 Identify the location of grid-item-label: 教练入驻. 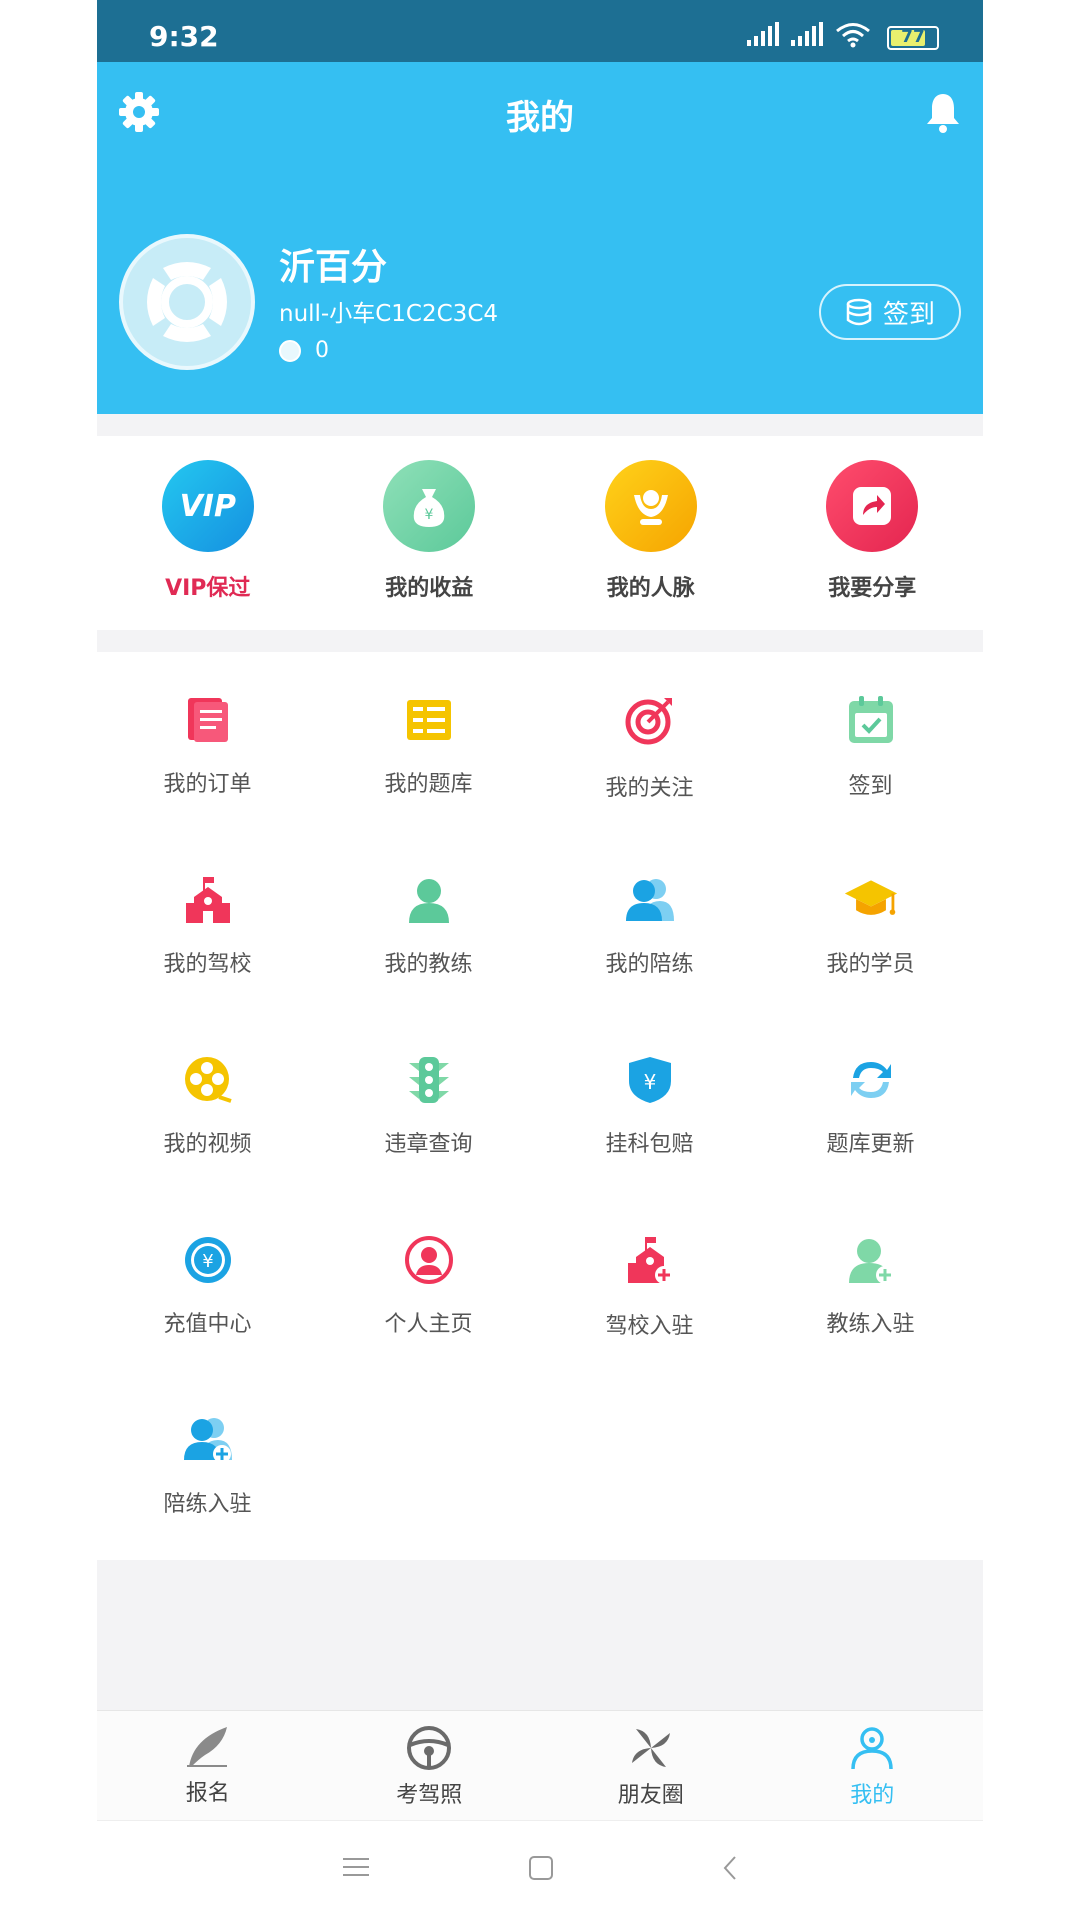
(870, 1324).